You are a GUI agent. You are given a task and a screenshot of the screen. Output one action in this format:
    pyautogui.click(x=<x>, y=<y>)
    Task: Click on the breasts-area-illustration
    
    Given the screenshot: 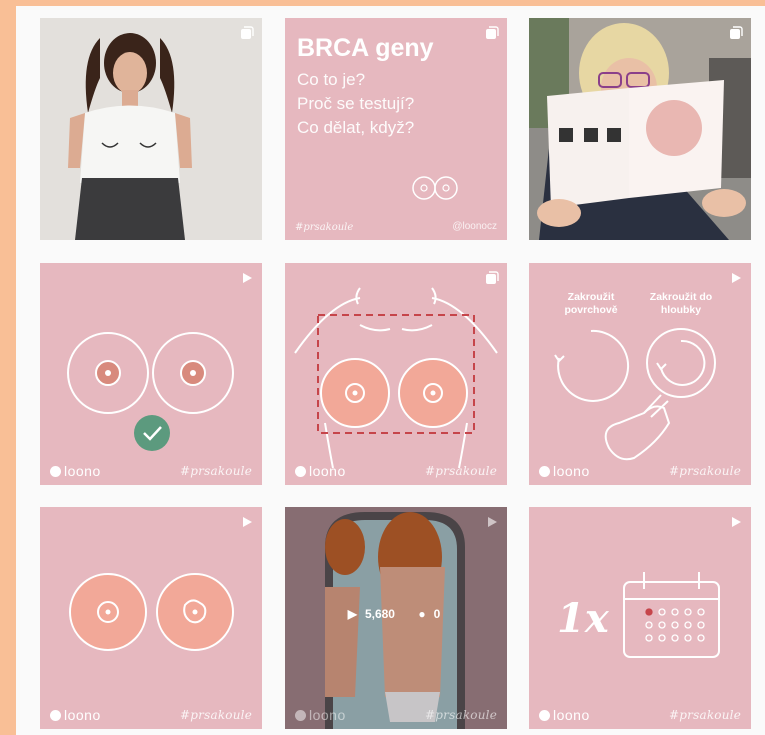 What is the action you would take?
    pyautogui.click(x=396, y=378)
    